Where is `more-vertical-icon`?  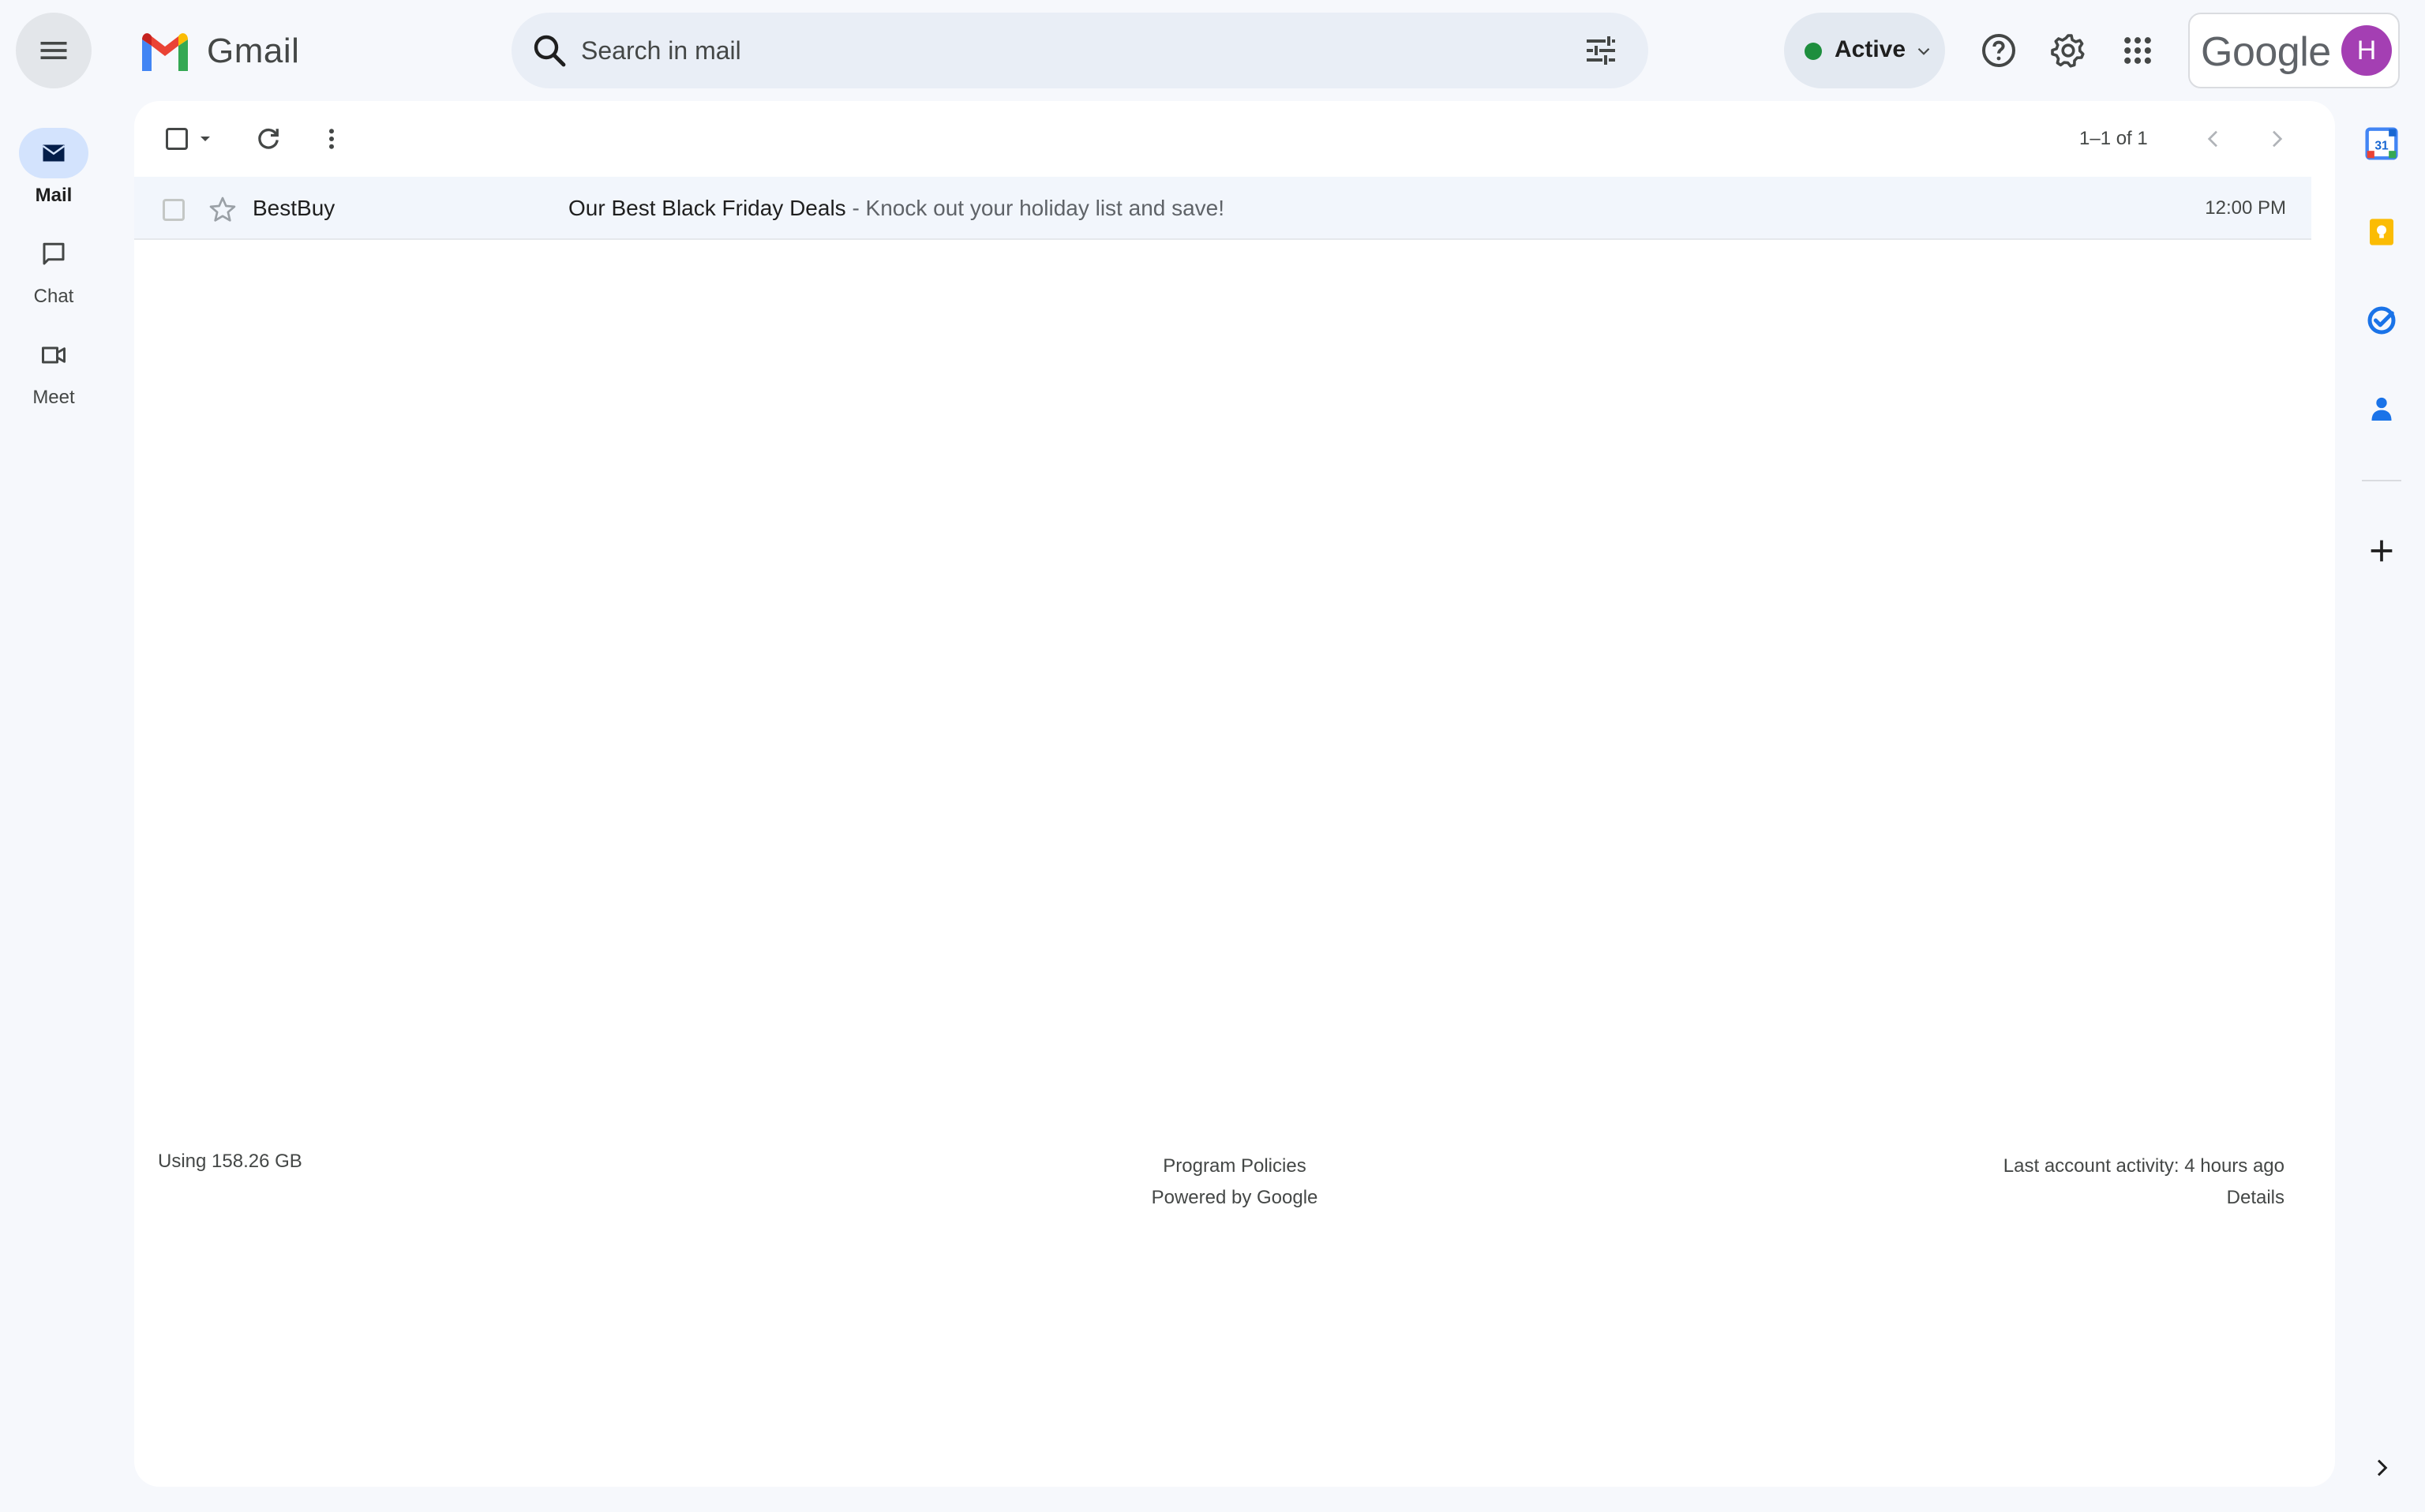 more-vertical-icon is located at coordinates (331, 139).